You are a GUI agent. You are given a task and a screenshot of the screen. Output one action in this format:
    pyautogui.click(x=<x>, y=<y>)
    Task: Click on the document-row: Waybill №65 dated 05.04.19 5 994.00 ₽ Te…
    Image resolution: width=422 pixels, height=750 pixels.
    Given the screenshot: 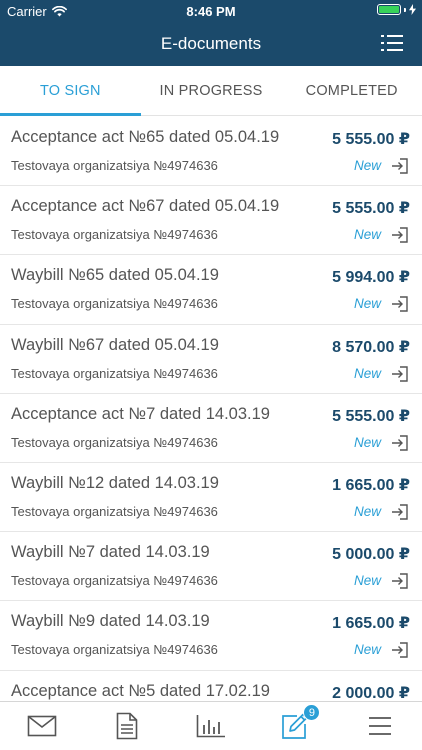 What is the action you would take?
    pyautogui.click(x=211, y=290)
    